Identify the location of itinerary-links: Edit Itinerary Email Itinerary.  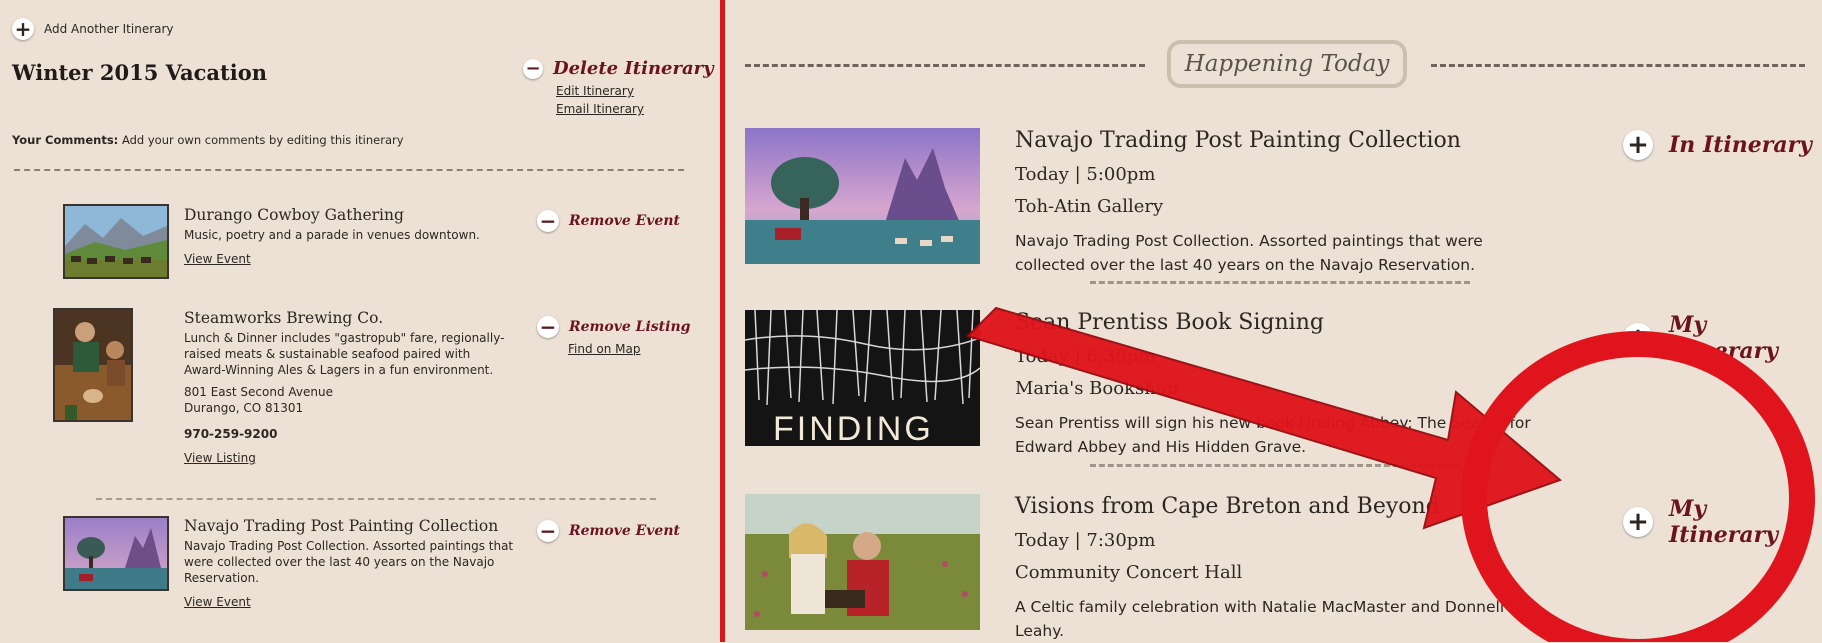
(600, 100).